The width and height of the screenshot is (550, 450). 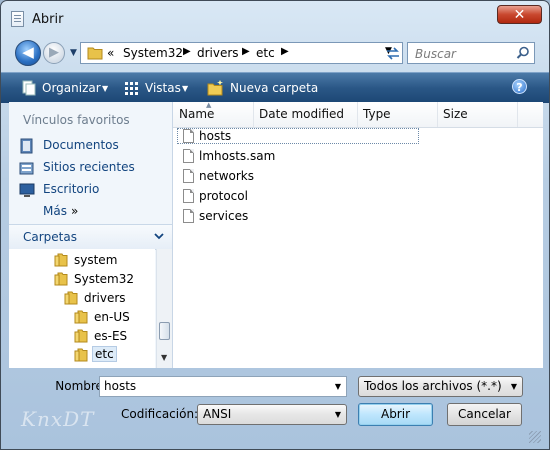 I want to click on command-bar: Organizar ▼ Vistas ▼ Nueva carpeta, so click(x=275, y=87).